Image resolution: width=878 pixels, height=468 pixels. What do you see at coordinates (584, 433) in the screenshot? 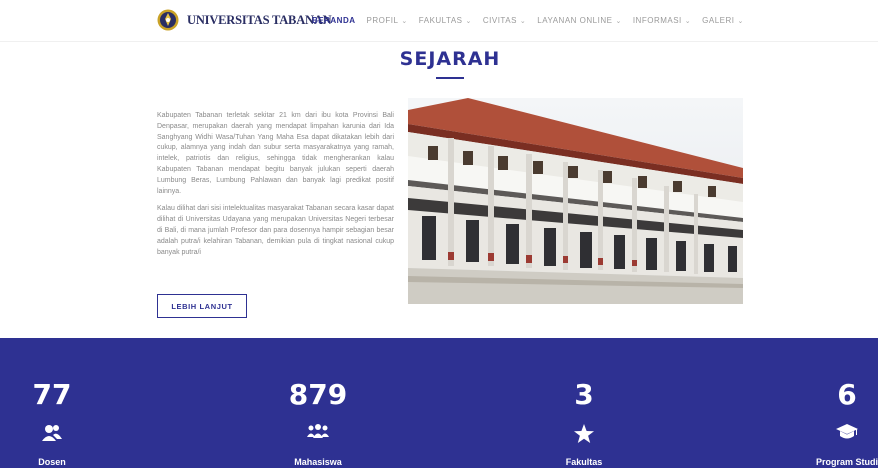
I see `star-icon` at bounding box center [584, 433].